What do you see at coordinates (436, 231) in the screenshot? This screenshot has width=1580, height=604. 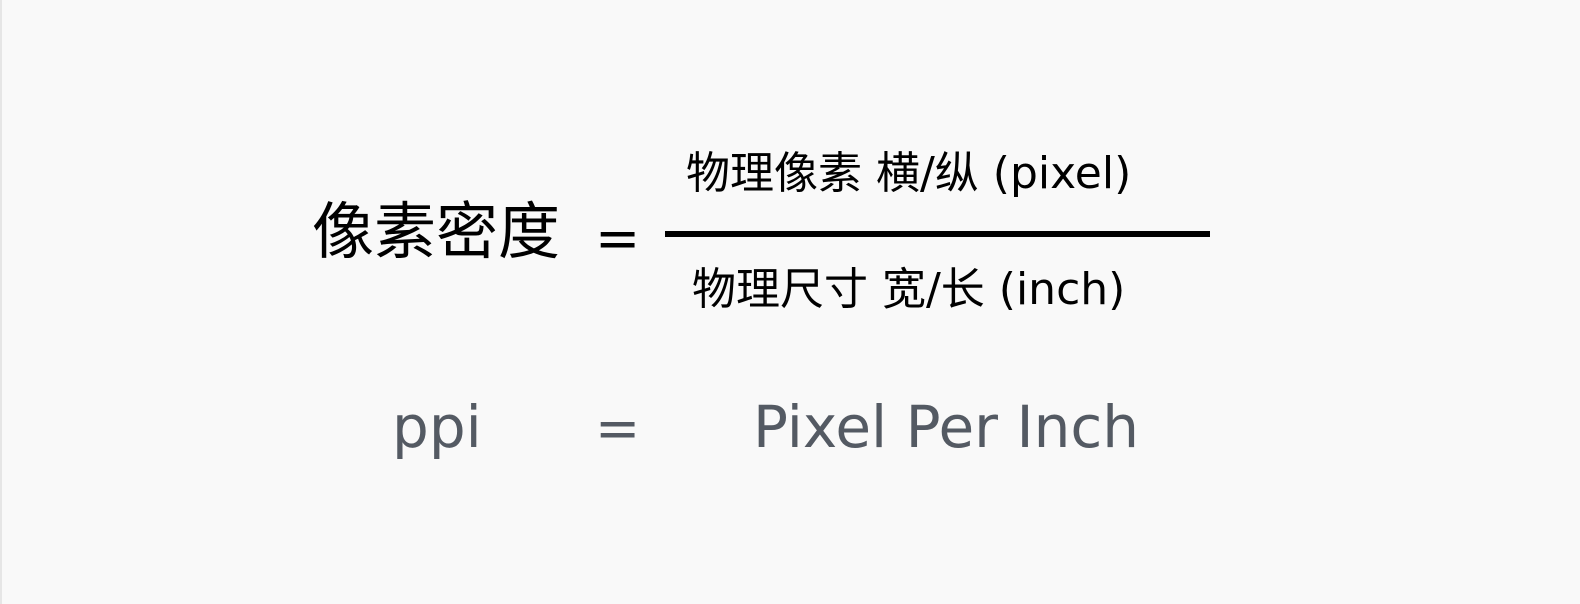 I see `lhs-label: 像素密度` at bounding box center [436, 231].